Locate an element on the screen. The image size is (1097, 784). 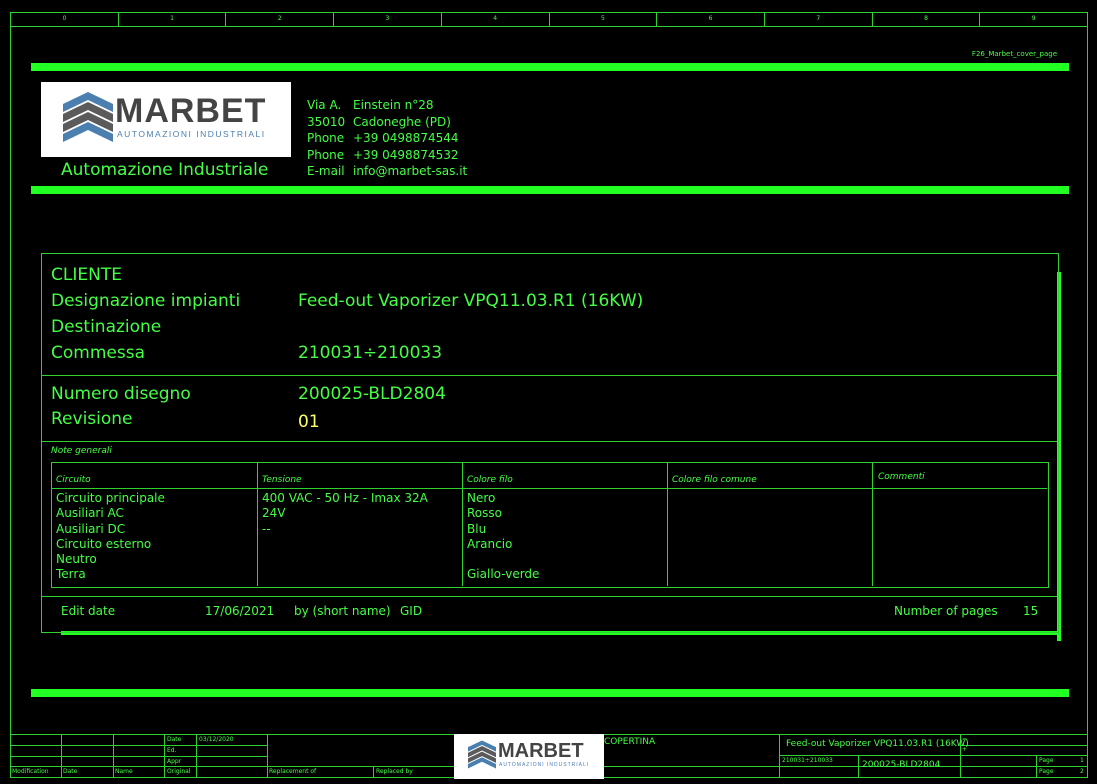
table-cell: Terra is located at coordinates (71, 574).